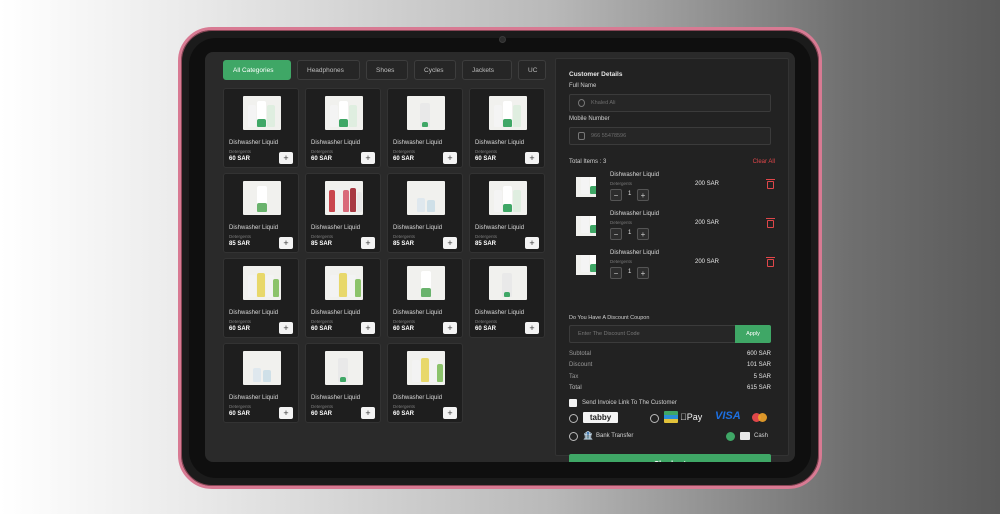 The image size is (1000, 514). I want to click on coupon-input: Enter The Discount Code, so click(652, 334).